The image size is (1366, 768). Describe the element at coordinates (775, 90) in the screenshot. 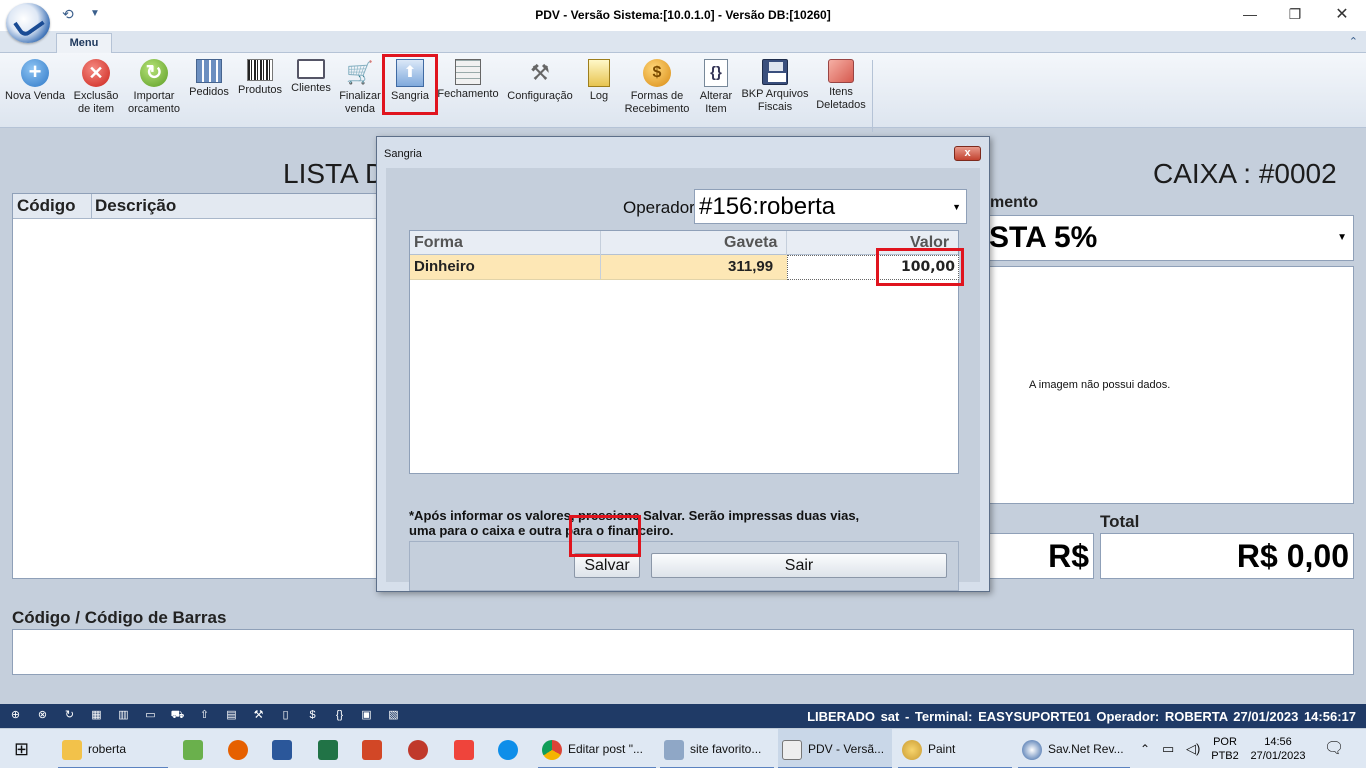

I see `bkp-arquivos-fiscais-button: BKP Arquivos Fiscais` at that location.